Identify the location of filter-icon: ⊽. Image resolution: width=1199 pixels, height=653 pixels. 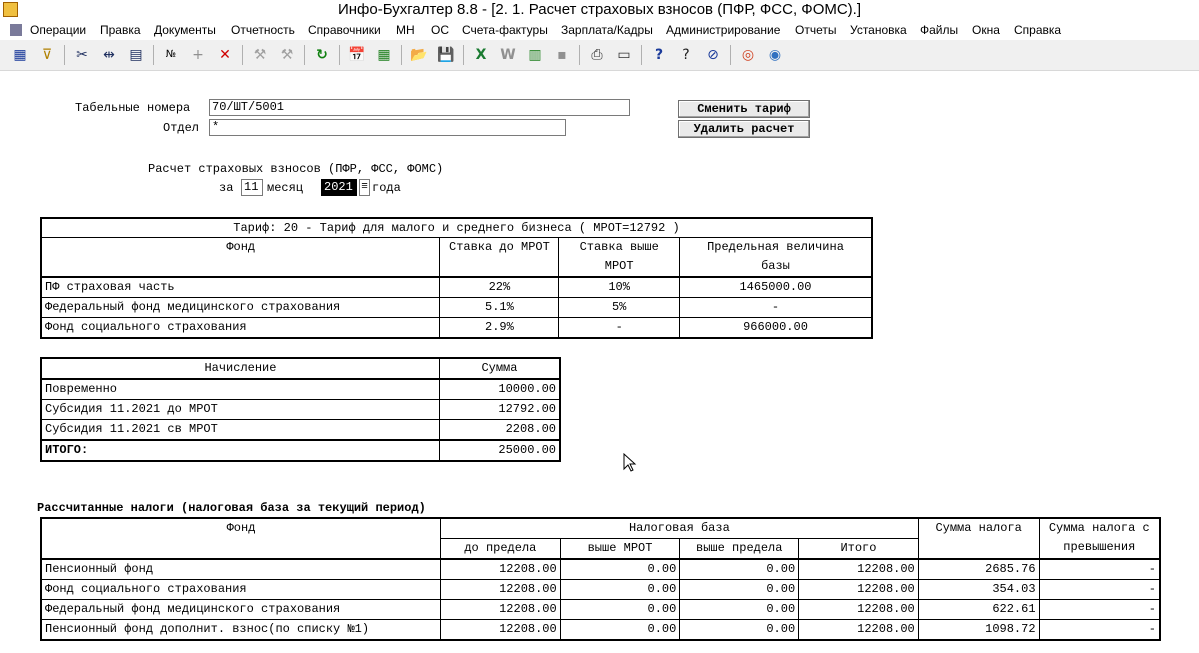
(47, 55).